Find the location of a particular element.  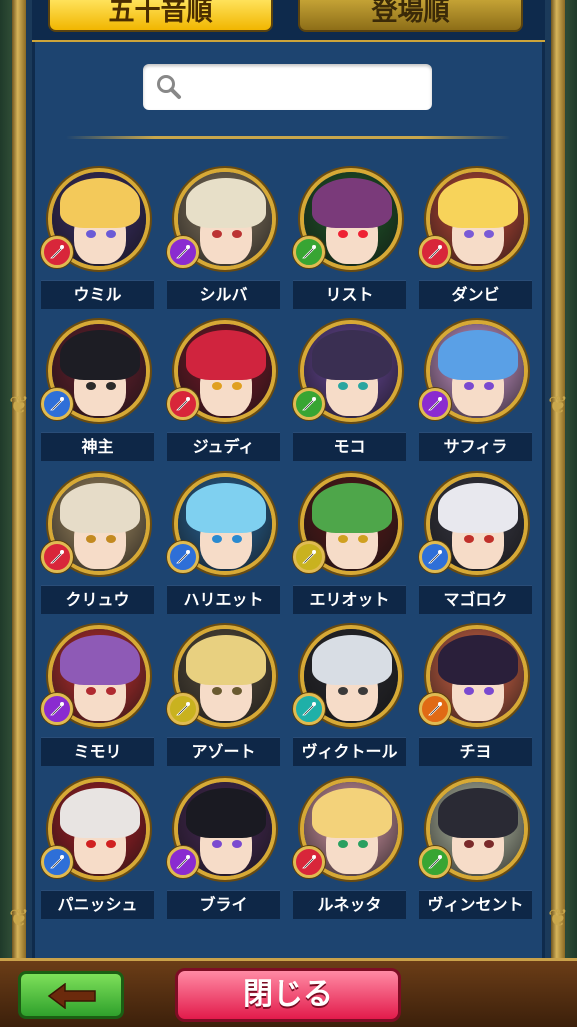

footer-bar: 閉じる is located at coordinates (288, 992).